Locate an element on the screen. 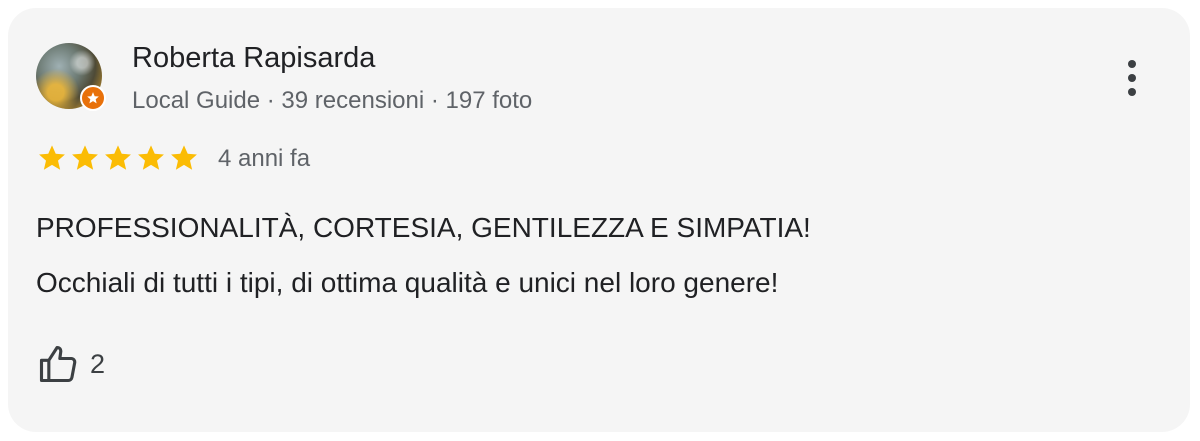  more-options-button is located at coordinates (1132, 78).